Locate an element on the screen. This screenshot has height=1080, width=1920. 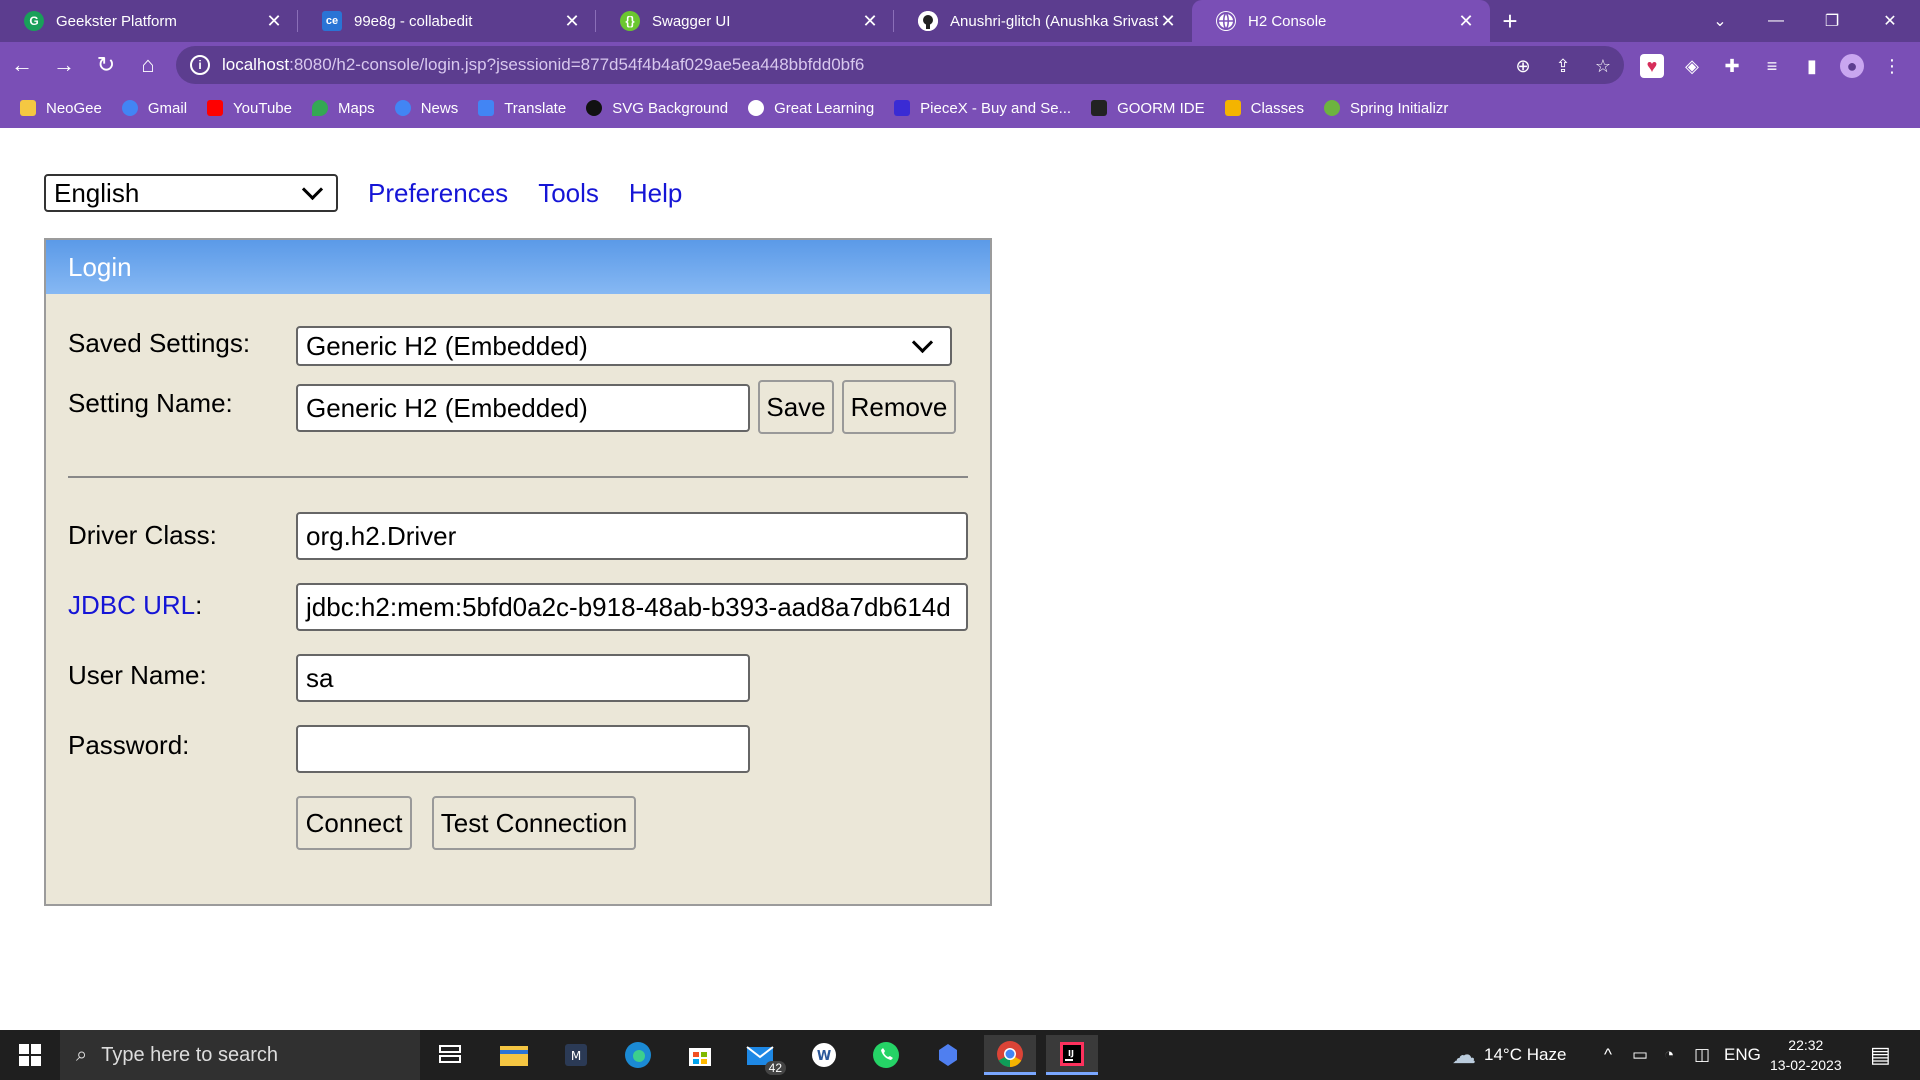
share-icon: ⇪ is located at coordinates (1563, 66).